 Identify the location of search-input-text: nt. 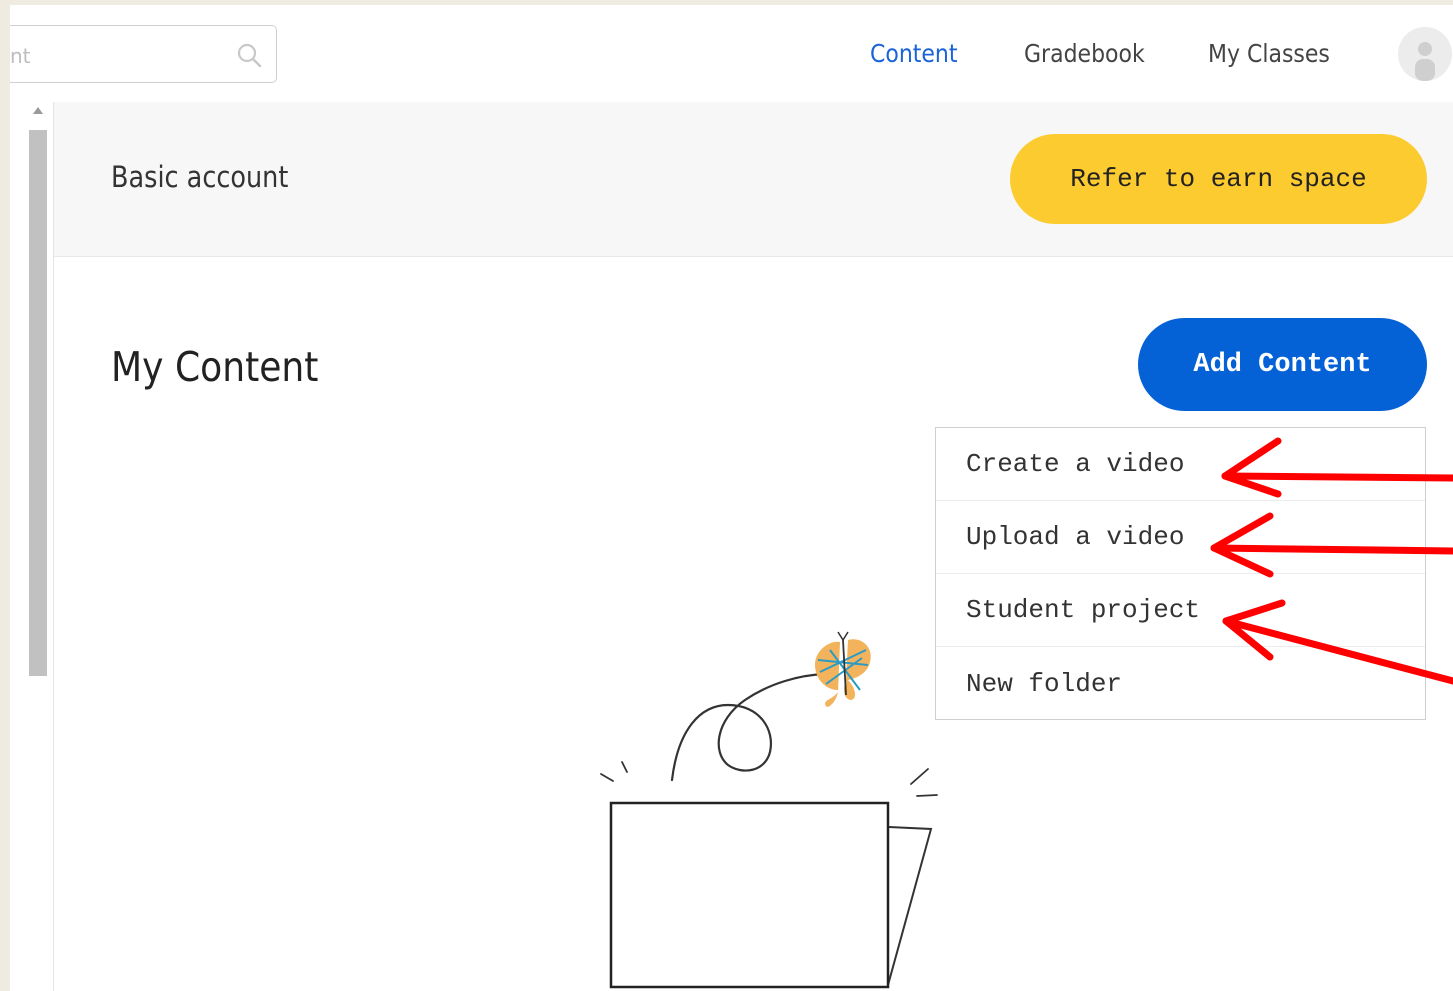
(20, 56).